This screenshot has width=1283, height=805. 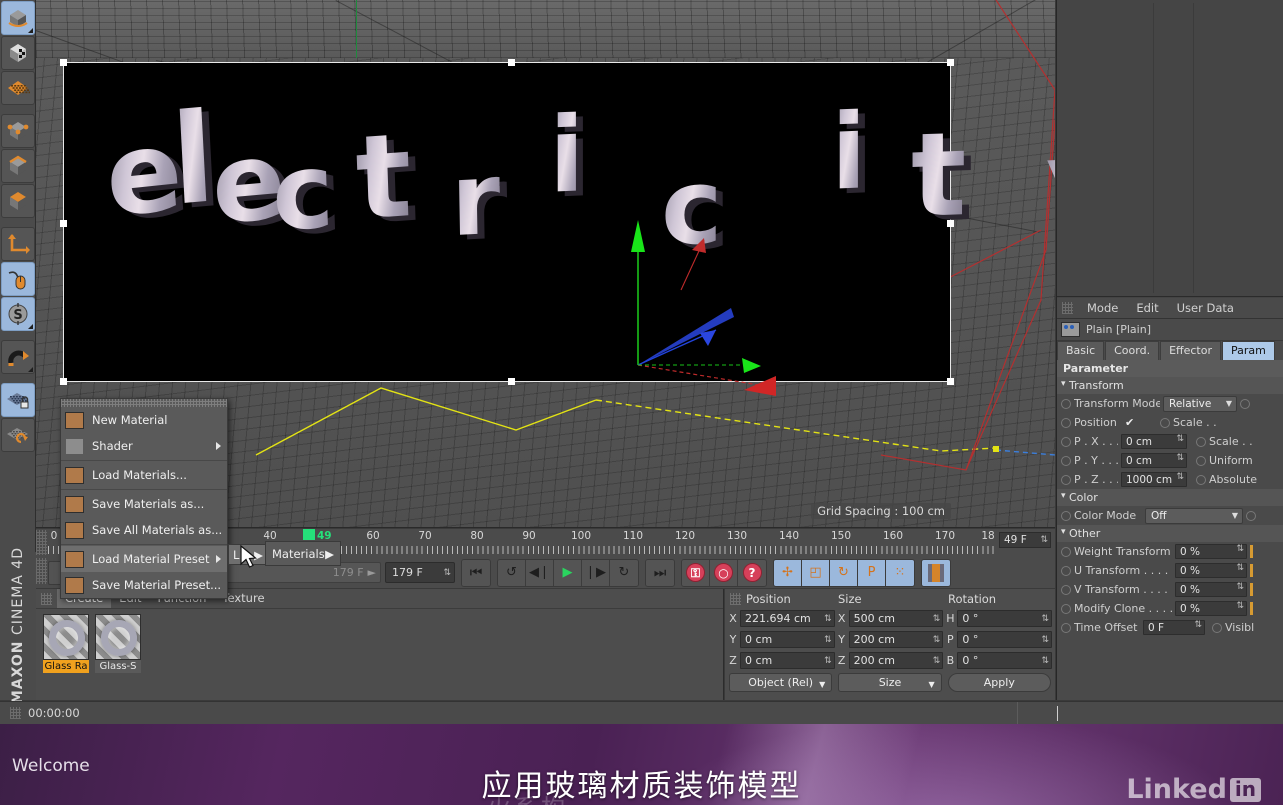 What do you see at coordinates (18, 131) in the screenshot?
I see `points-mode-icon` at bounding box center [18, 131].